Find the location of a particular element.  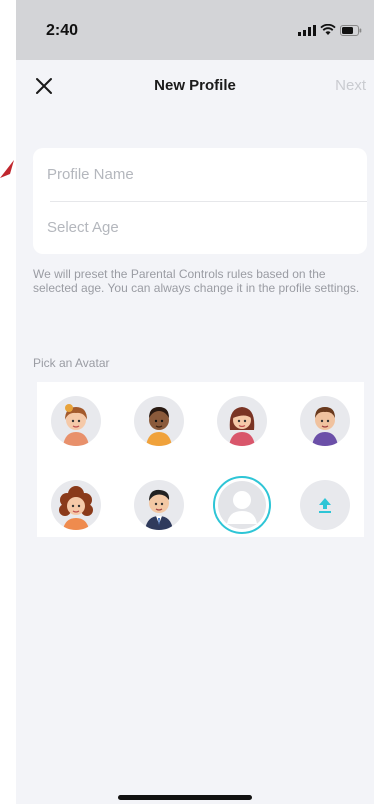

page-title: New Profile is located at coordinates (195, 85).